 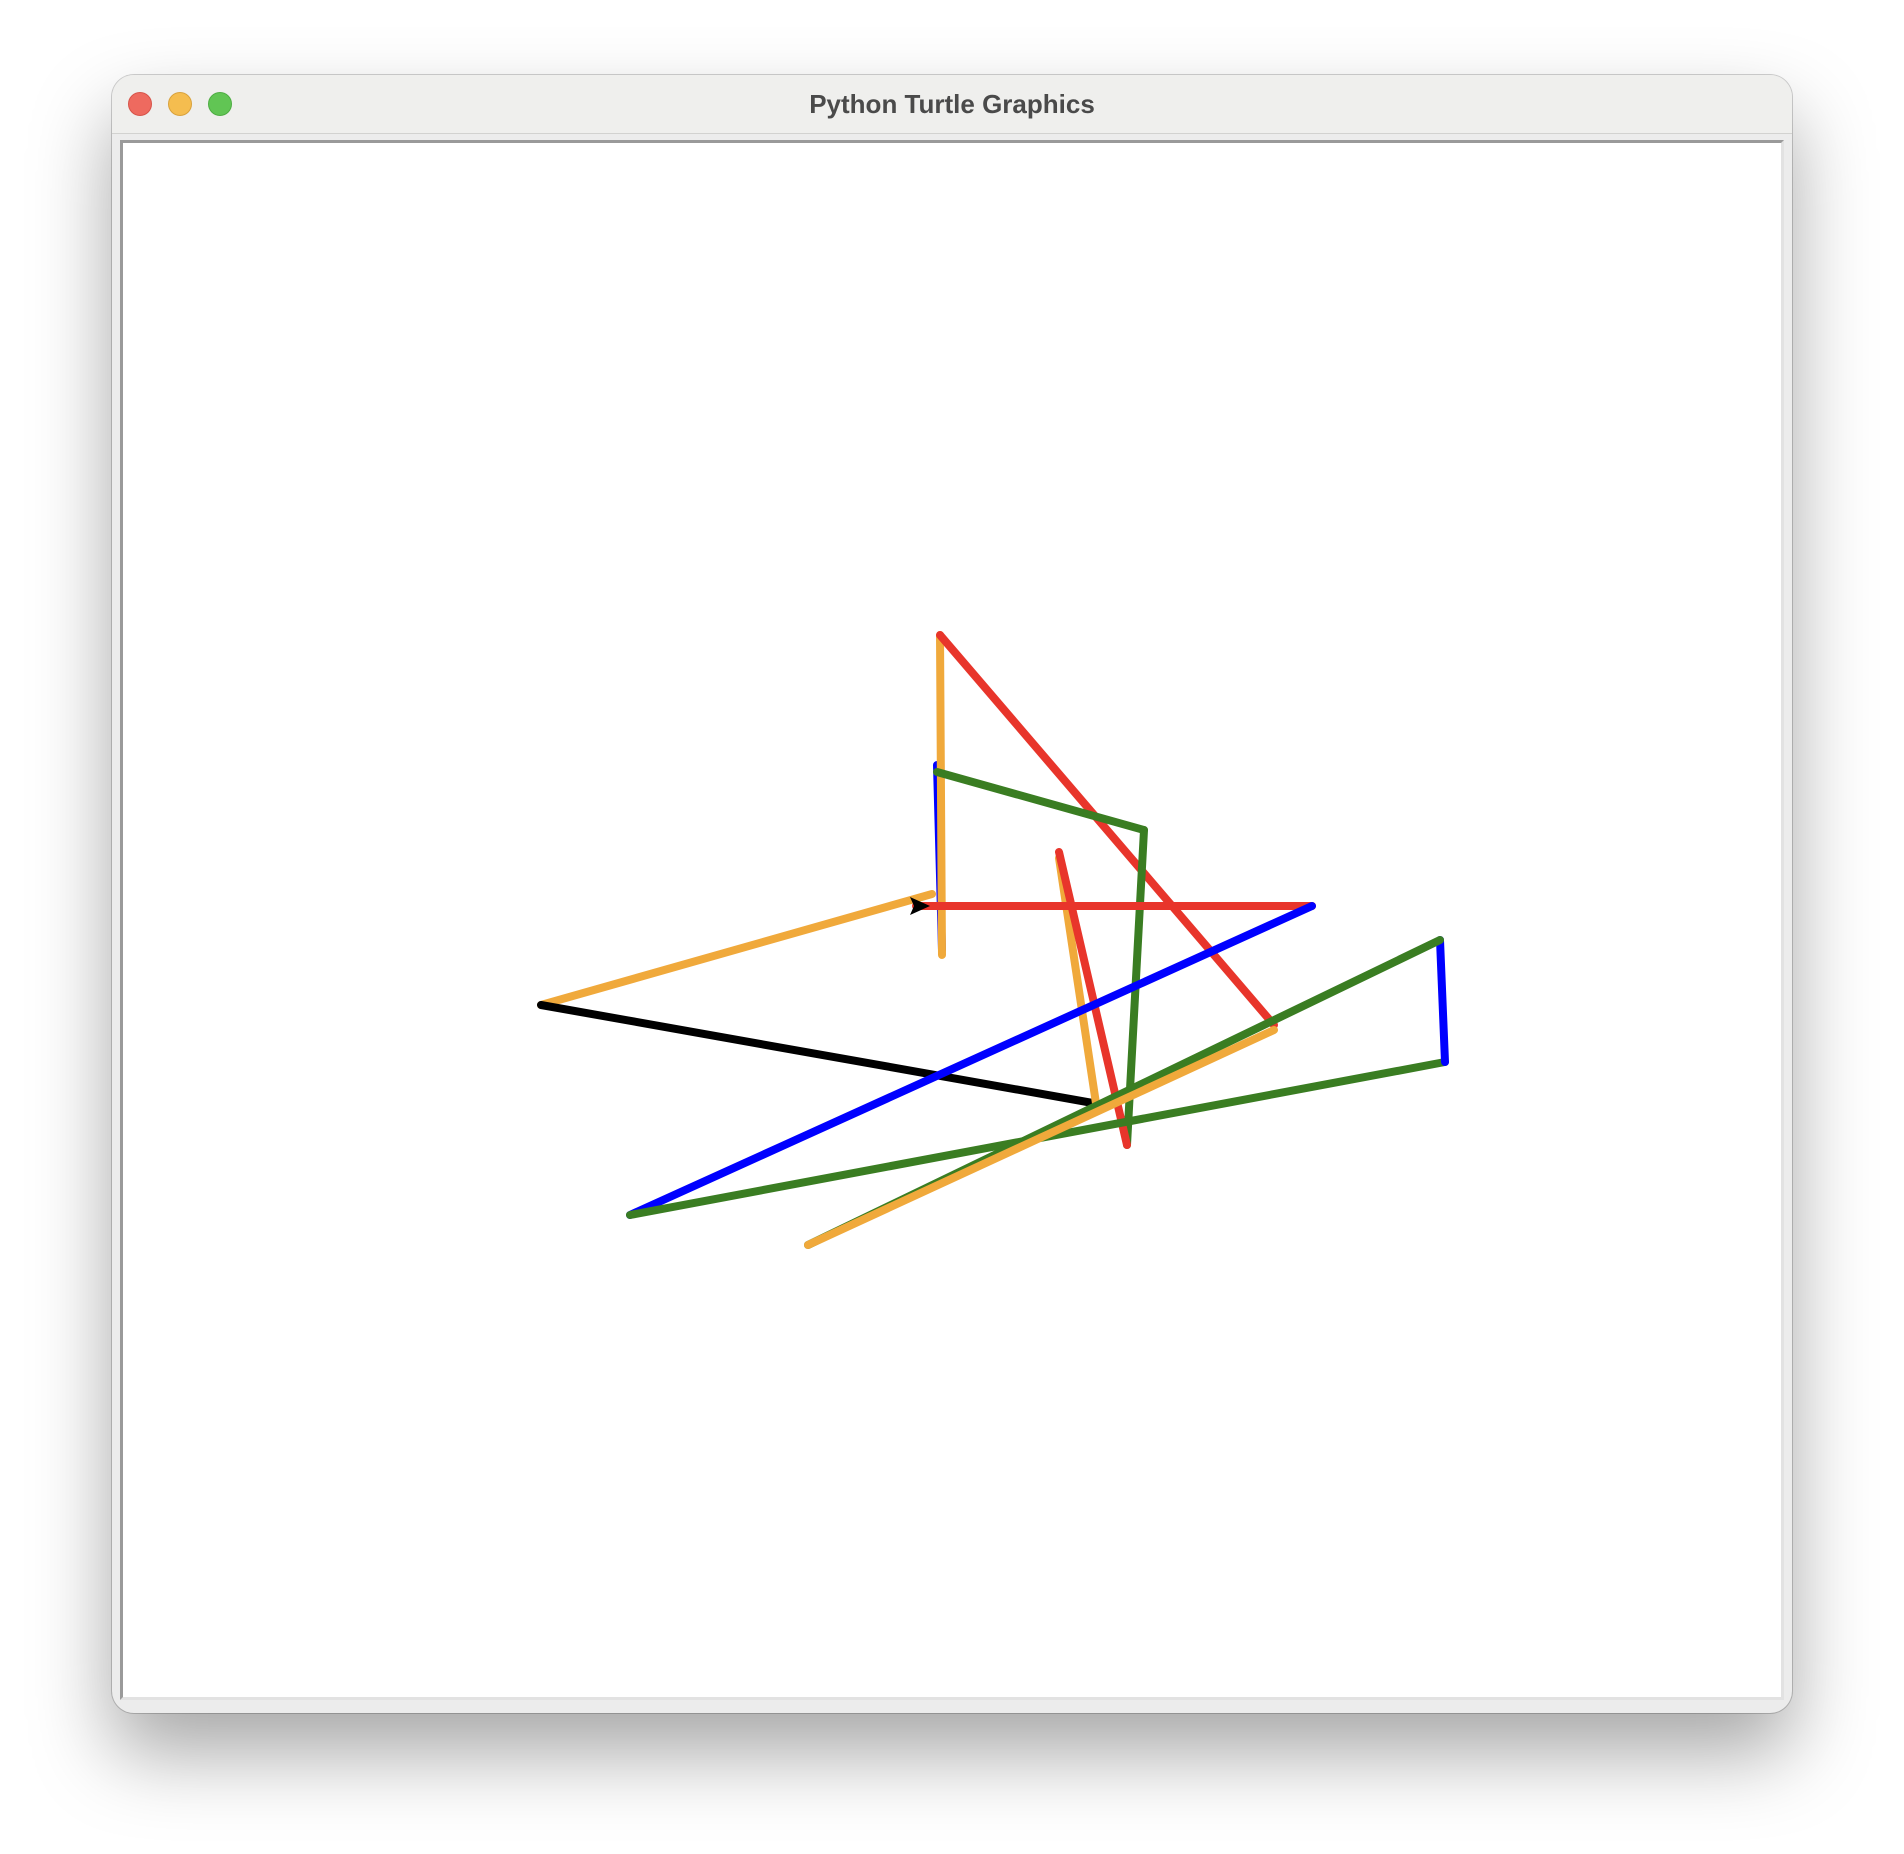 I want to click on title-bar: Python Turtle Graphics, so click(x=952, y=104).